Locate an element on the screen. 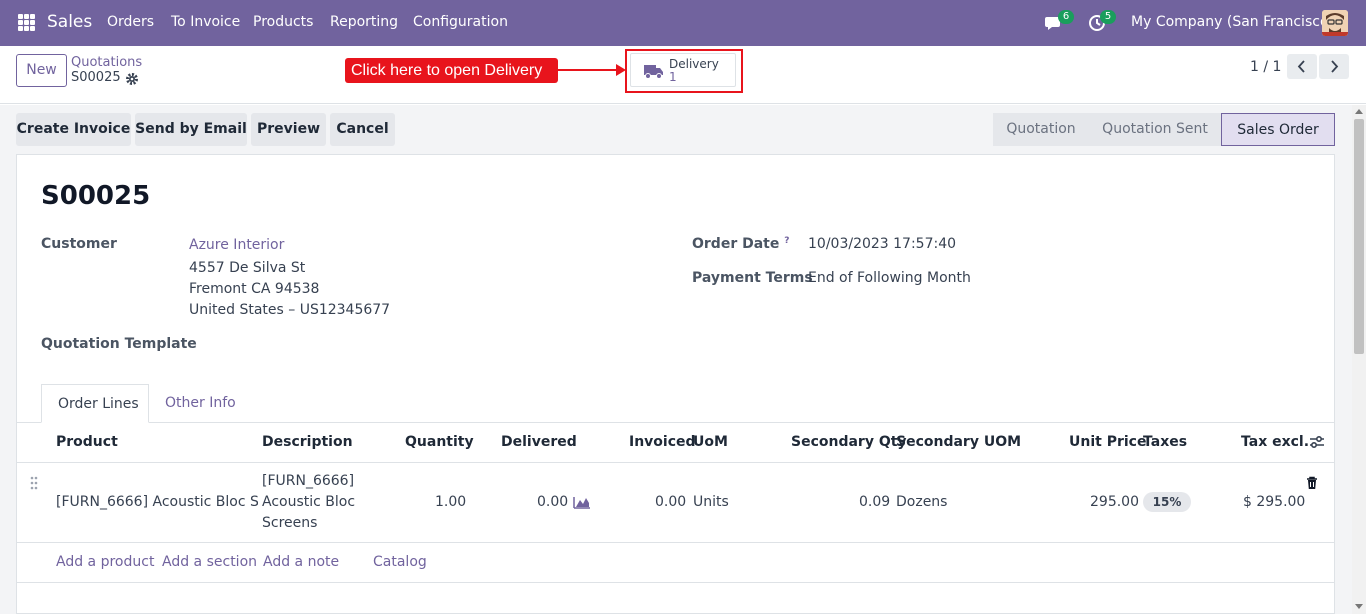 The width and height of the screenshot is (1366, 614). breadcrumb-quotations: Quotations is located at coordinates (106, 62).